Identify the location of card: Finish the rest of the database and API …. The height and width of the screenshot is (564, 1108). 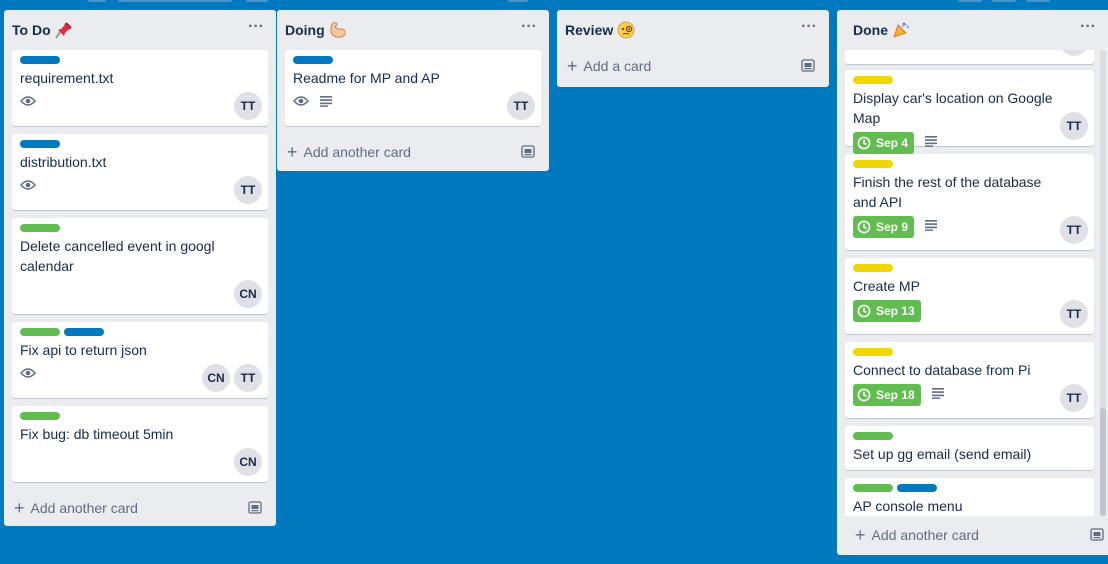
(969, 202).